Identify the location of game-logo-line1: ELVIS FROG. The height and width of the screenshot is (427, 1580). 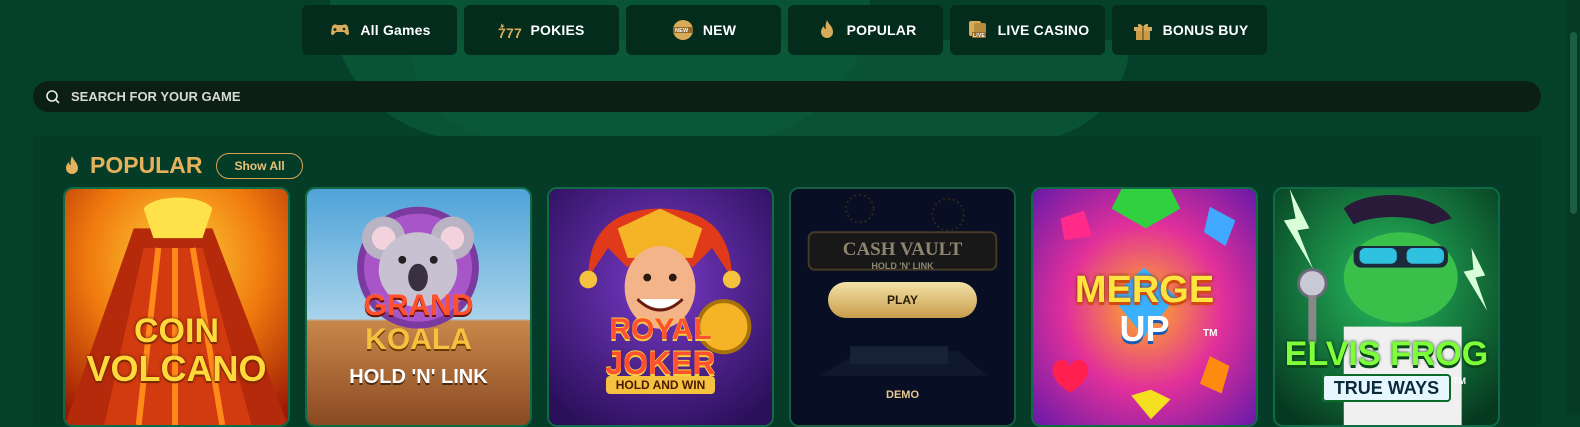
(1386, 354).